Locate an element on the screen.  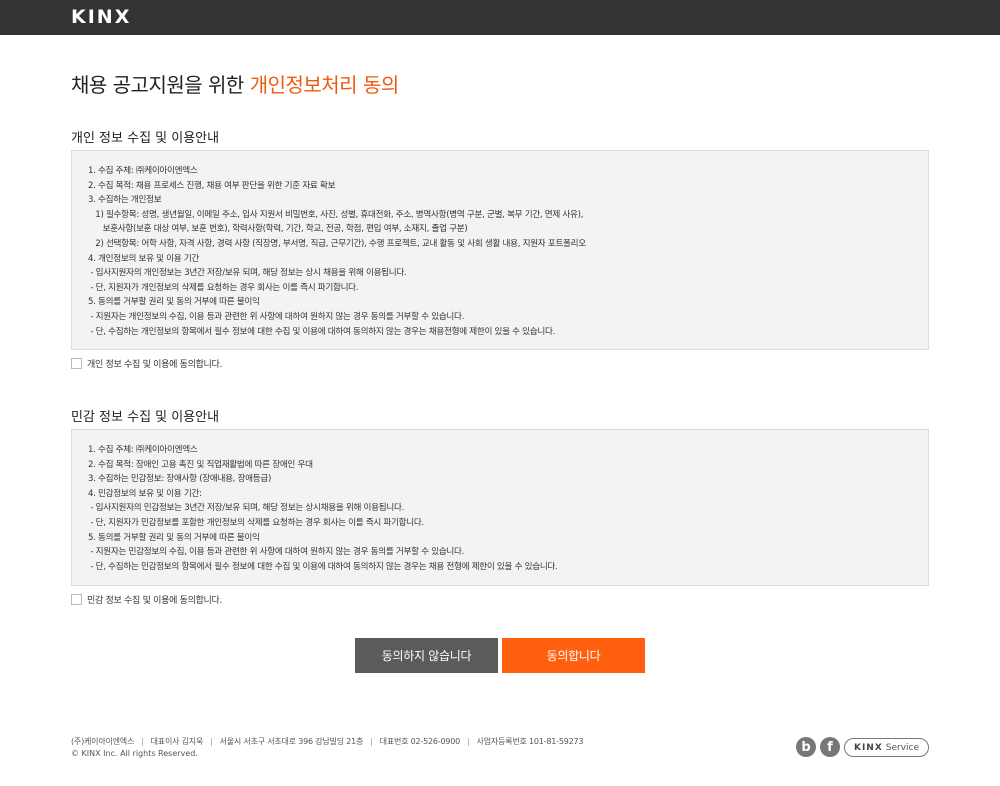
kinx-service-label: Service is located at coordinates (902, 747).